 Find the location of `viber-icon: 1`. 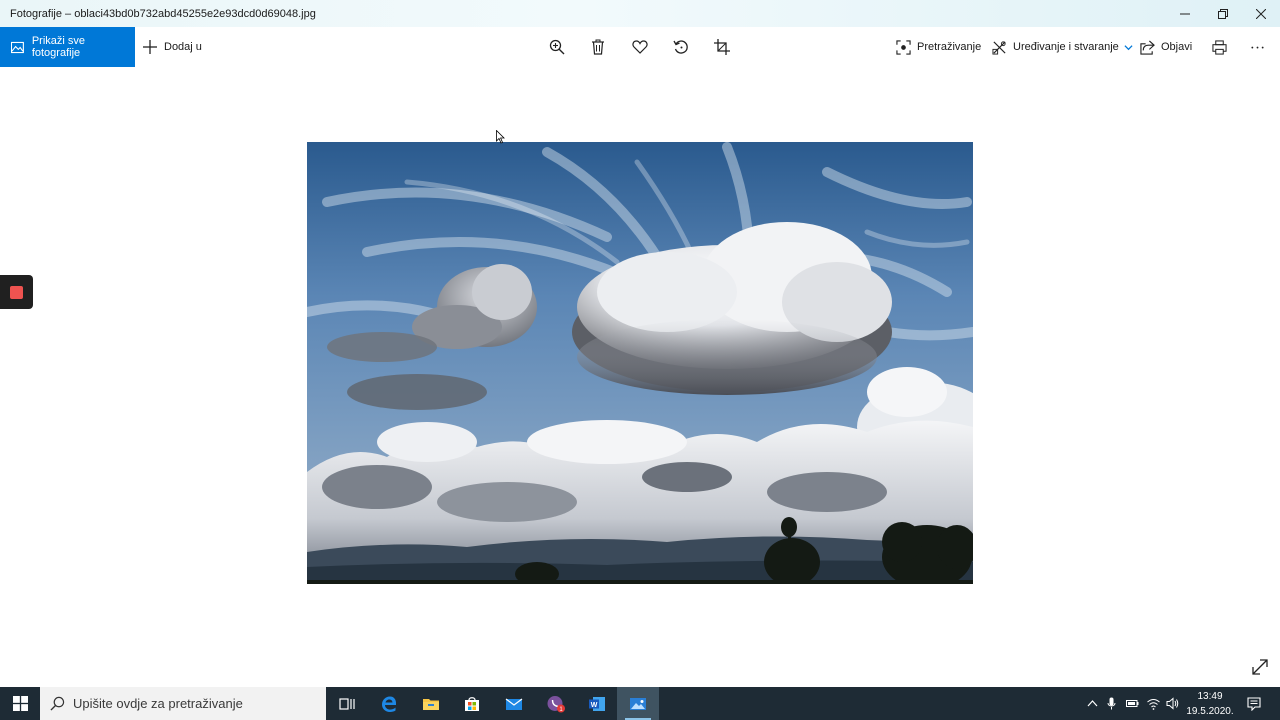

viber-icon: 1 is located at coordinates (556, 704).